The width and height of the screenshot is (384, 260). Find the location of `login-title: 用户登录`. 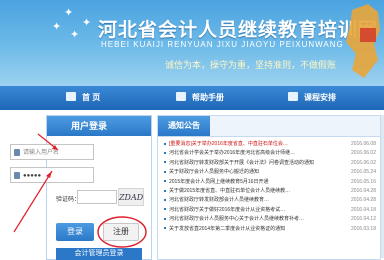

login-title: 用户登录 is located at coordinates (99, 126).